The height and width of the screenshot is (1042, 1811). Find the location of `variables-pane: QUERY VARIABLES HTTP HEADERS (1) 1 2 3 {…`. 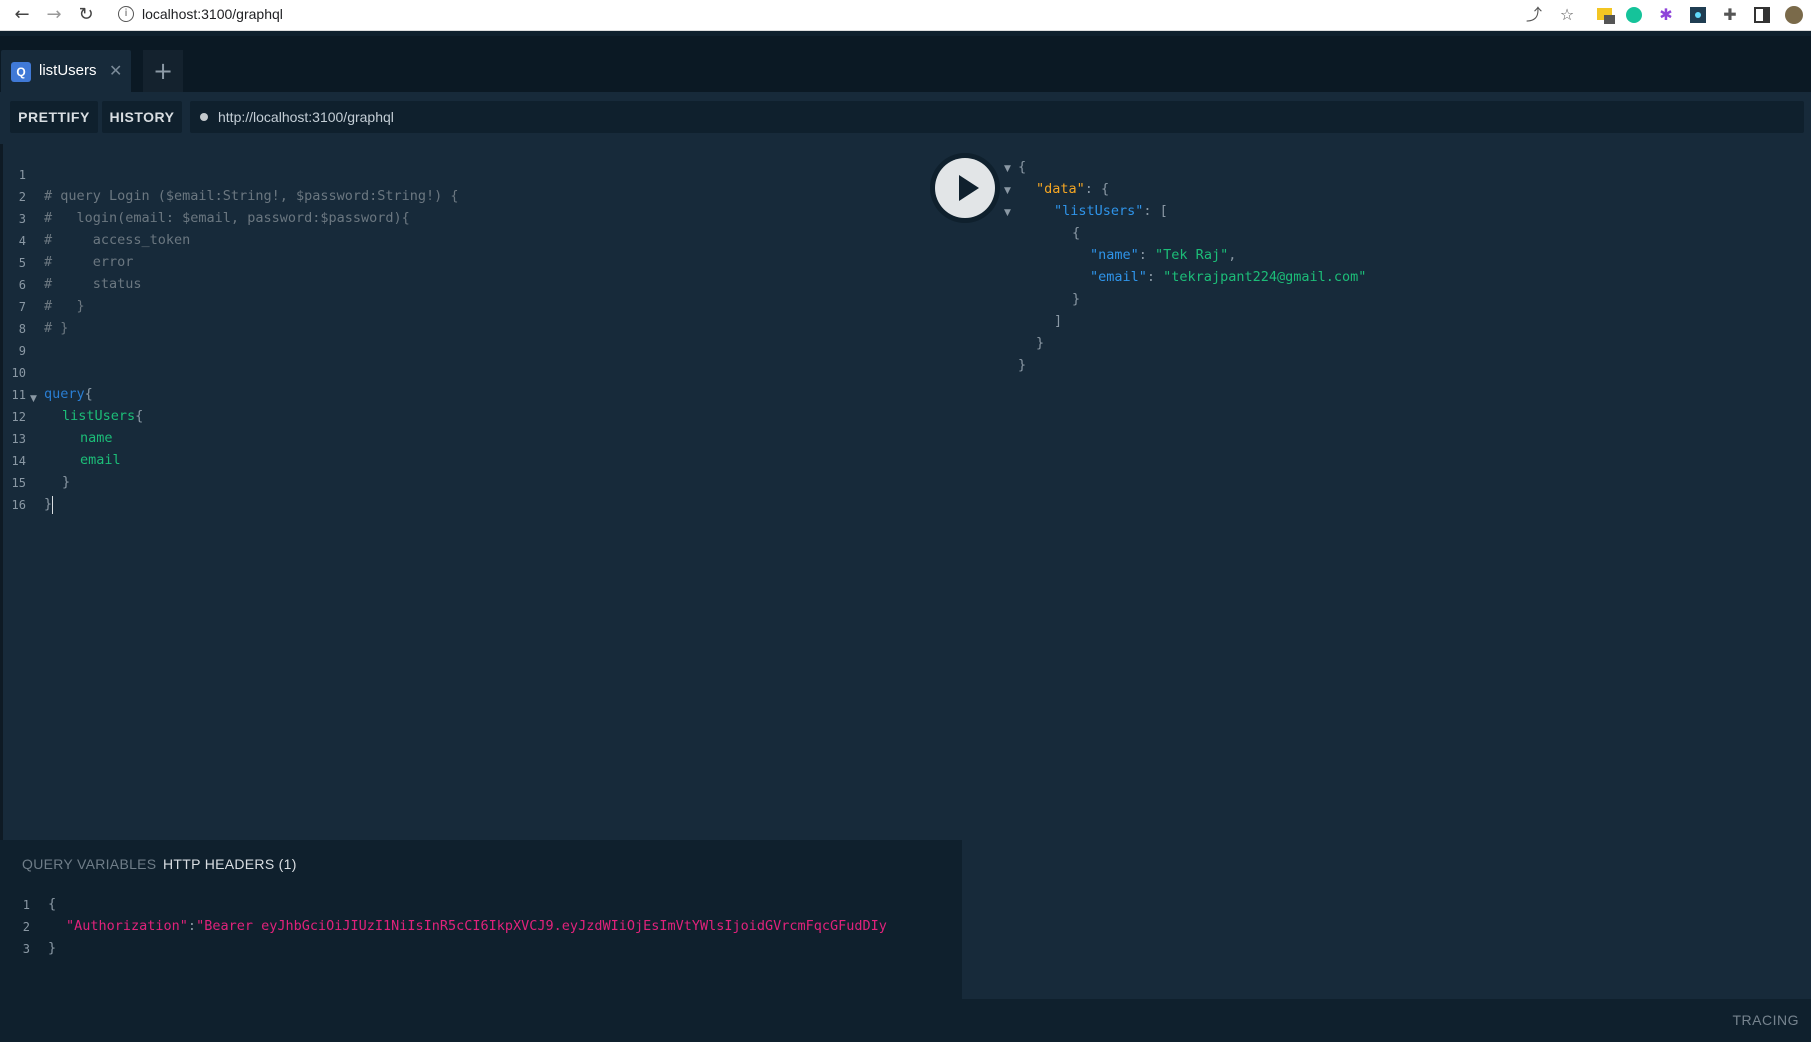

variables-pane: QUERY VARIABLES HTTP HEADERS (1) 1 2 3 {… is located at coordinates (481, 920).